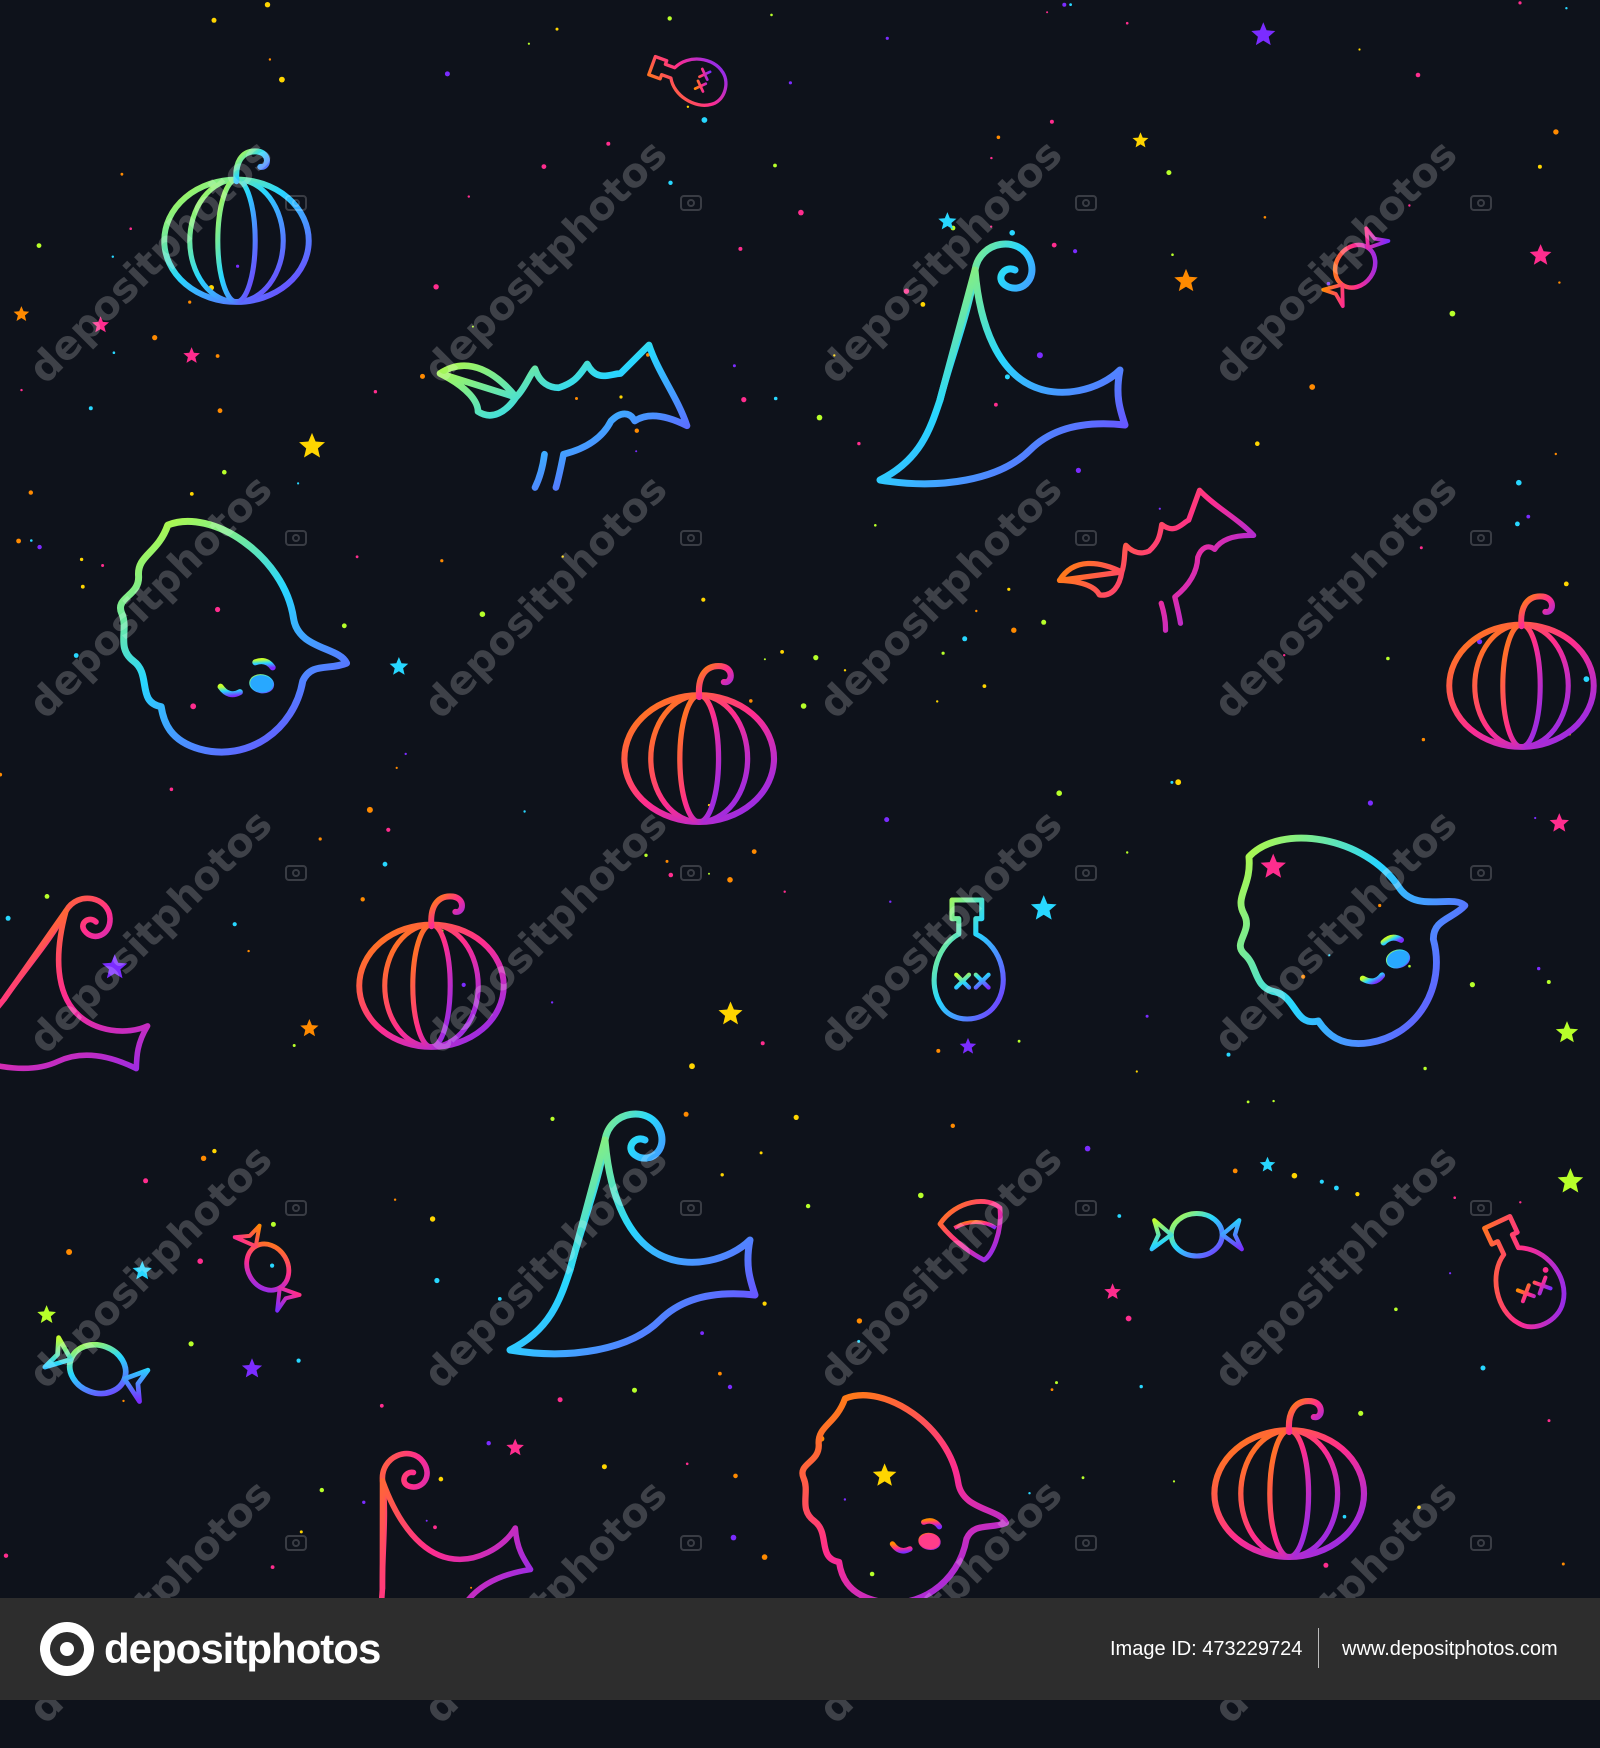  What do you see at coordinates (632, 1234) in the screenshot?
I see `witch-hat-icon` at bounding box center [632, 1234].